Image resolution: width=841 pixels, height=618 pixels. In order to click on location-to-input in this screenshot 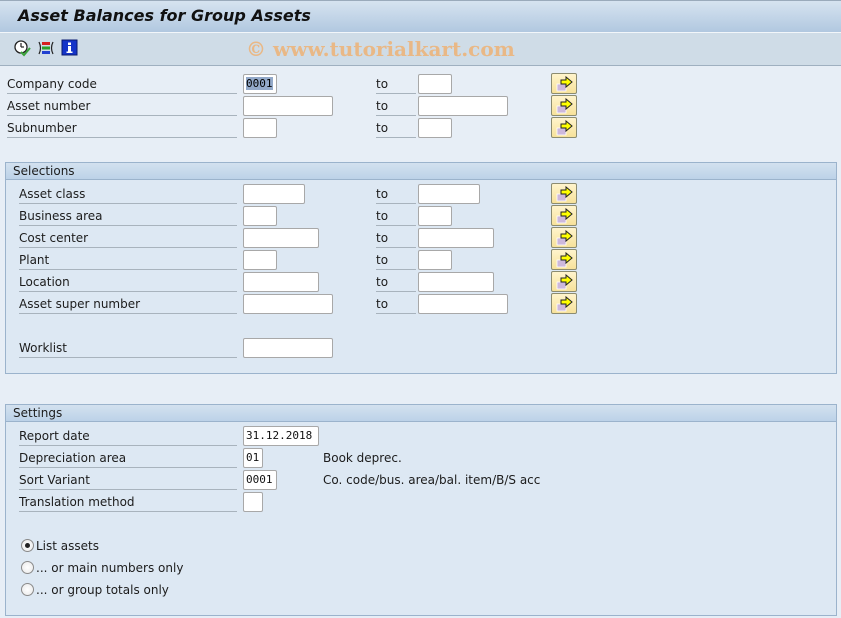, I will do `click(456, 282)`.